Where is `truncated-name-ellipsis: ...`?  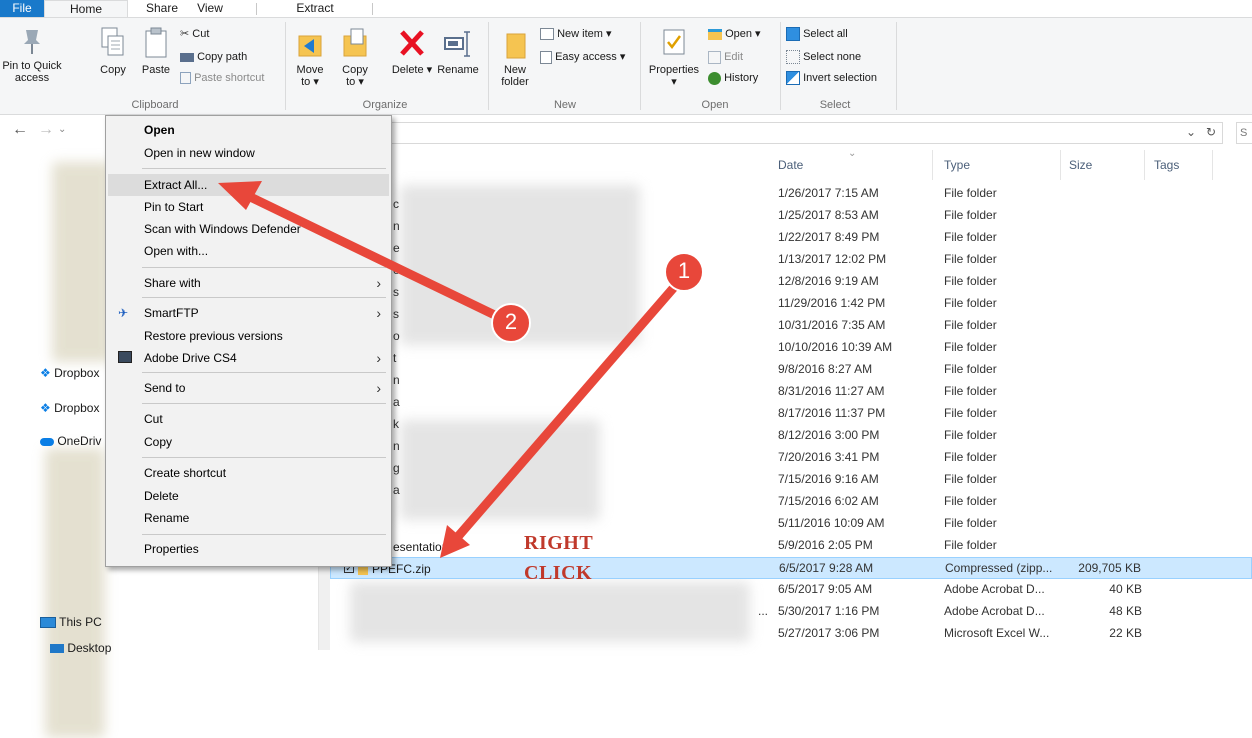 truncated-name-ellipsis: ... is located at coordinates (763, 611).